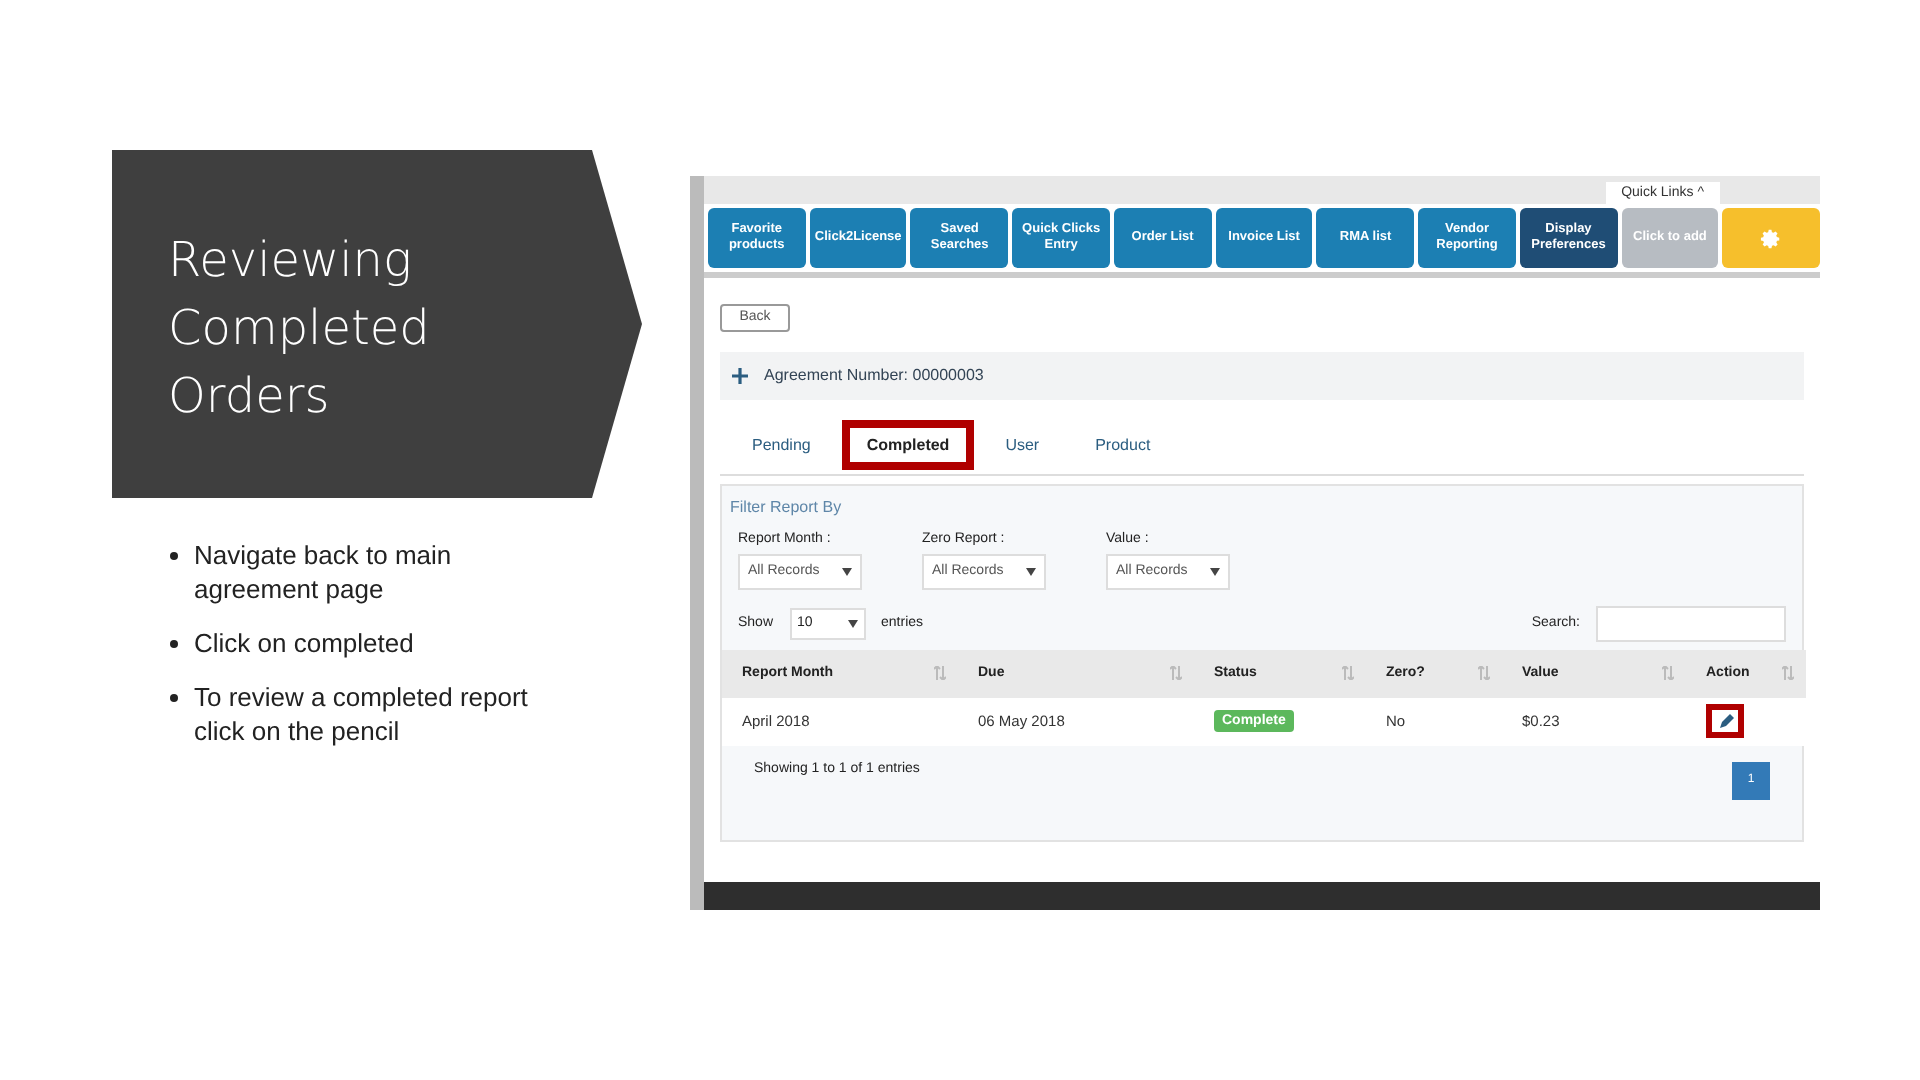 The height and width of the screenshot is (1080, 1920). What do you see at coordinates (362, 714) in the screenshot?
I see `bullet-text: To review a completed report click on the pencil` at bounding box center [362, 714].